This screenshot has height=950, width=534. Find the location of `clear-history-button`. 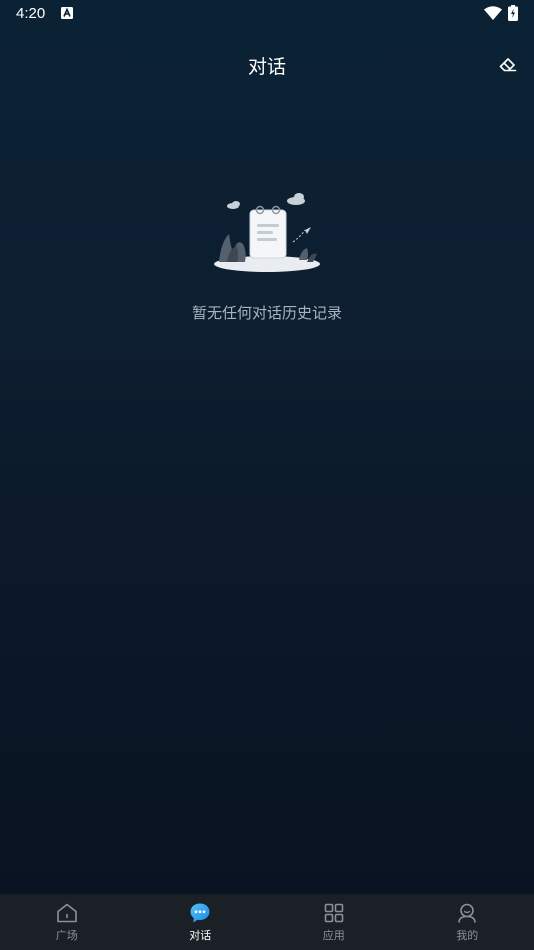

clear-history-button is located at coordinates (508, 64).